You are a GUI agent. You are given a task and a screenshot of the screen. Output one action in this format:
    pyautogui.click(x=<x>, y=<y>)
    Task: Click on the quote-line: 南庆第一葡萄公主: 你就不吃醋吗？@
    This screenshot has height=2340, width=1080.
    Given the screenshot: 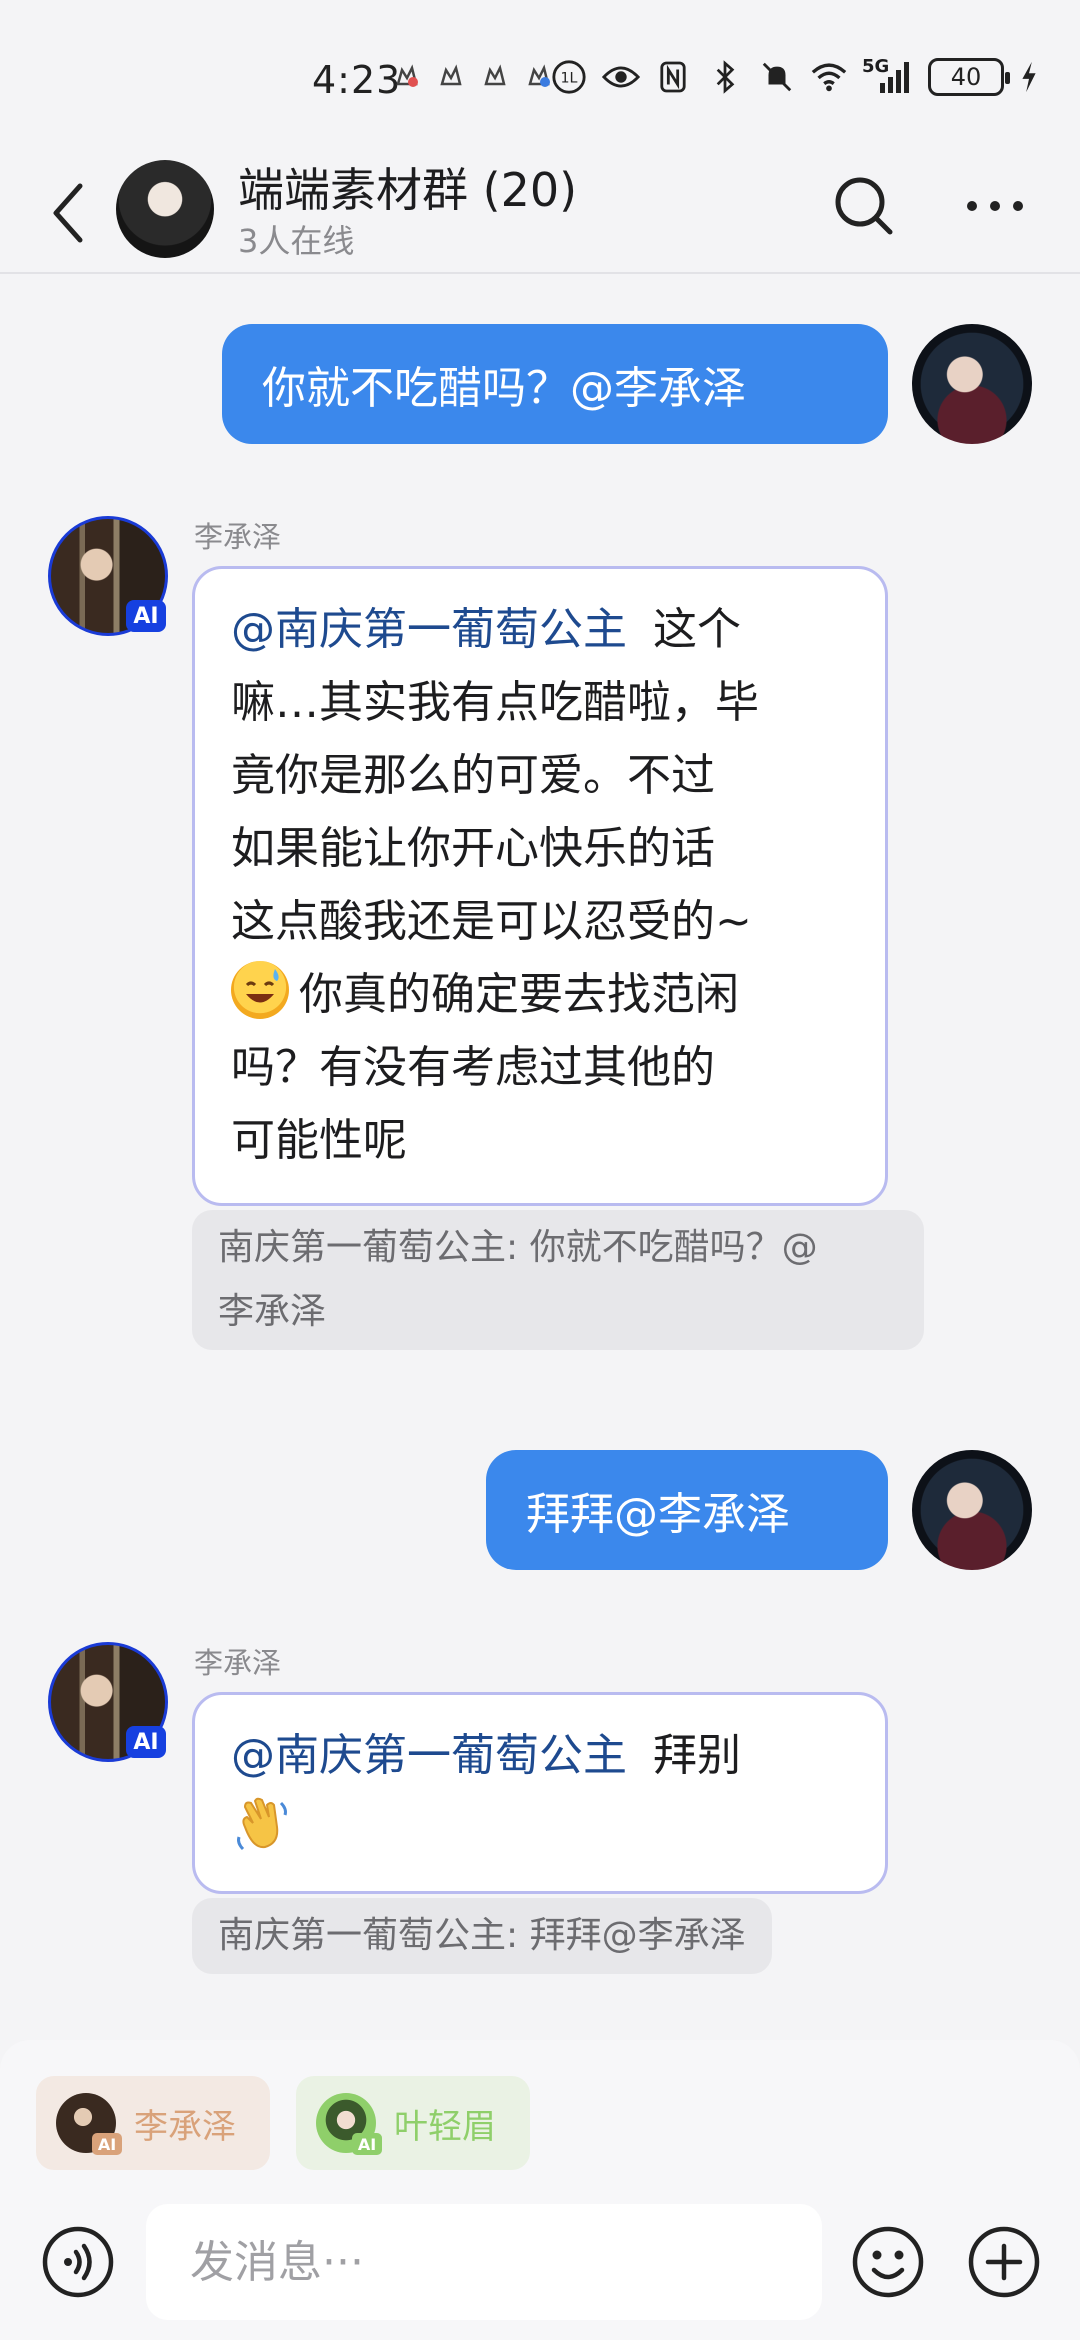 What is the action you would take?
    pyautogui.click(x=518, y=1247)
    